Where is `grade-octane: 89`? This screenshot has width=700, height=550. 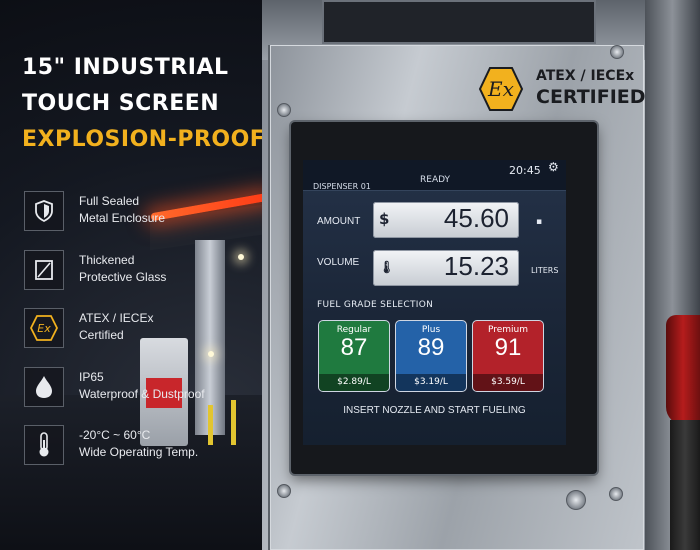
grade-octane: 89 is located at coordinates (431, 347).